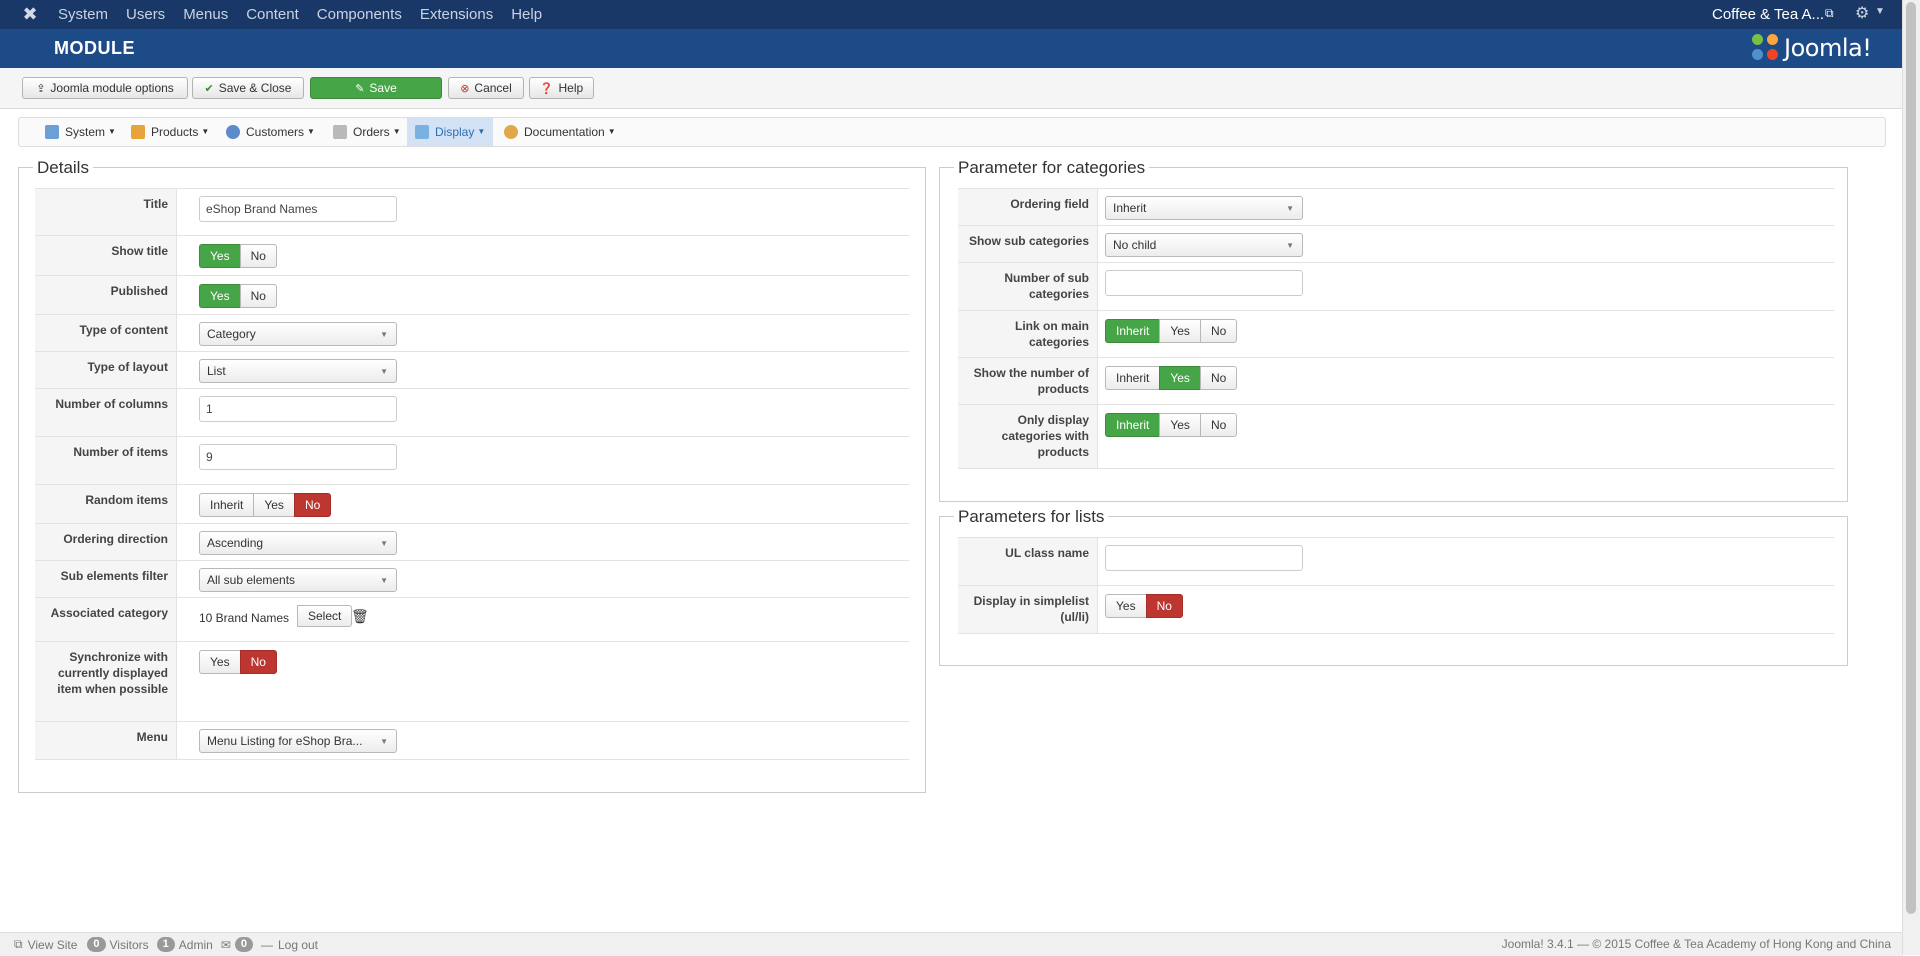  I want to click on menu-system: System, so click(83, 14).